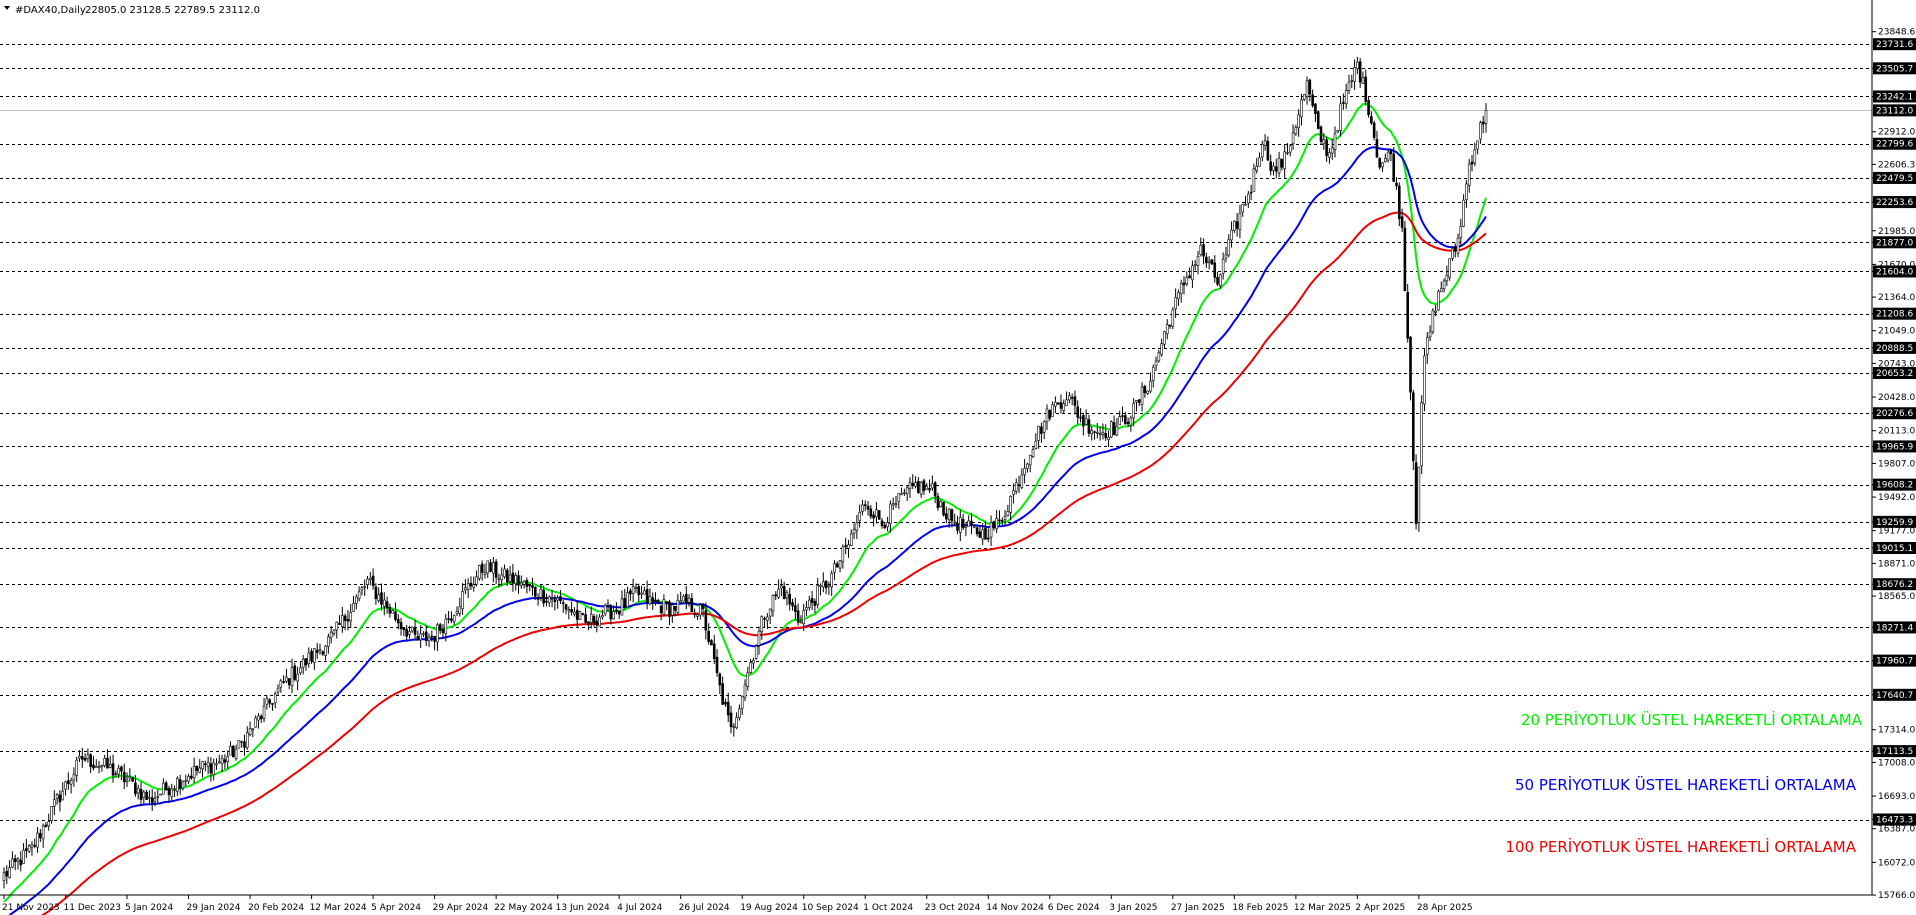 This screenshot has height=915, width=1916. Describe the element at coordinates (1894, 414) in the screenshot. I see `level-price-label: 20276.6` at that location.